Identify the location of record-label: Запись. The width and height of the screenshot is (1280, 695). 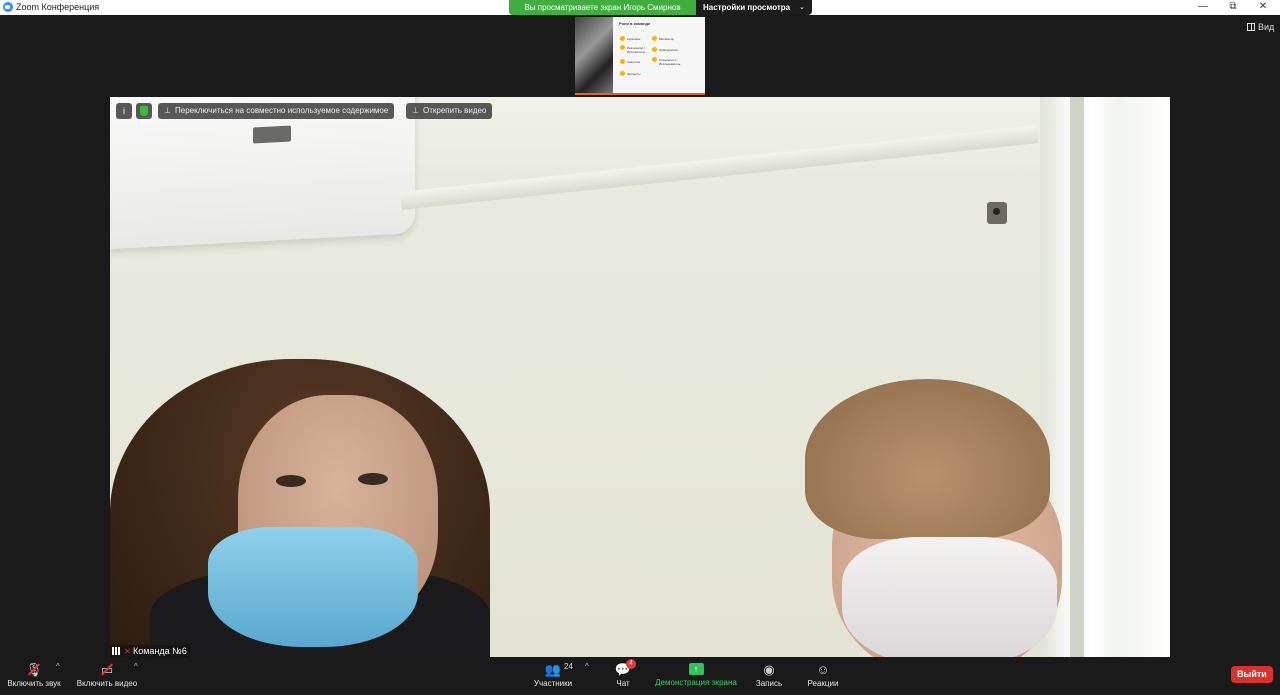
(769, 683).